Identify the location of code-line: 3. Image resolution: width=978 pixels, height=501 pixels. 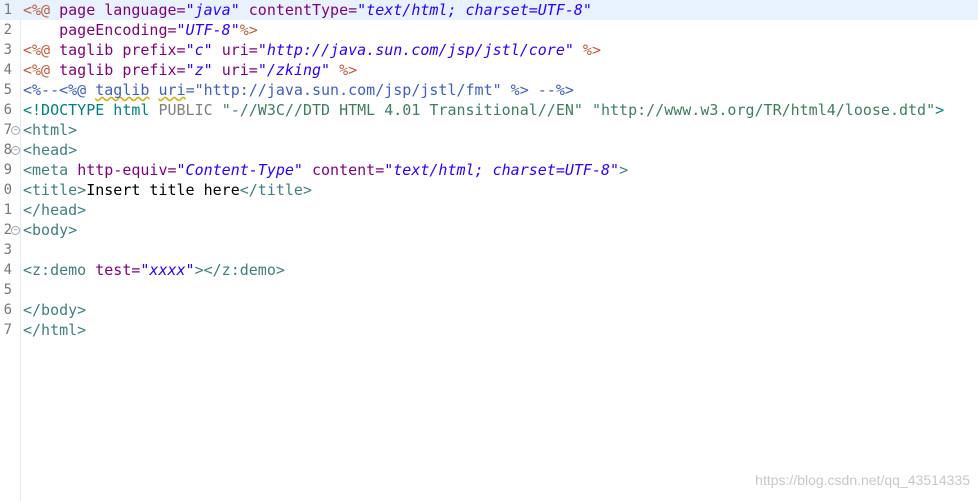
(489, 250).